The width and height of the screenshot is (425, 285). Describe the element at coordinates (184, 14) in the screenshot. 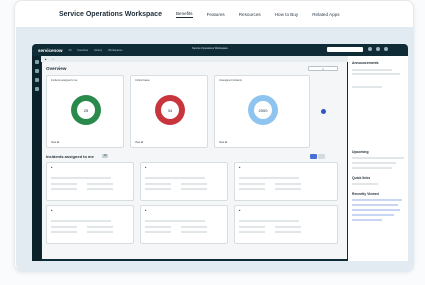

I see `nav-benefits: Benefits` at that location.